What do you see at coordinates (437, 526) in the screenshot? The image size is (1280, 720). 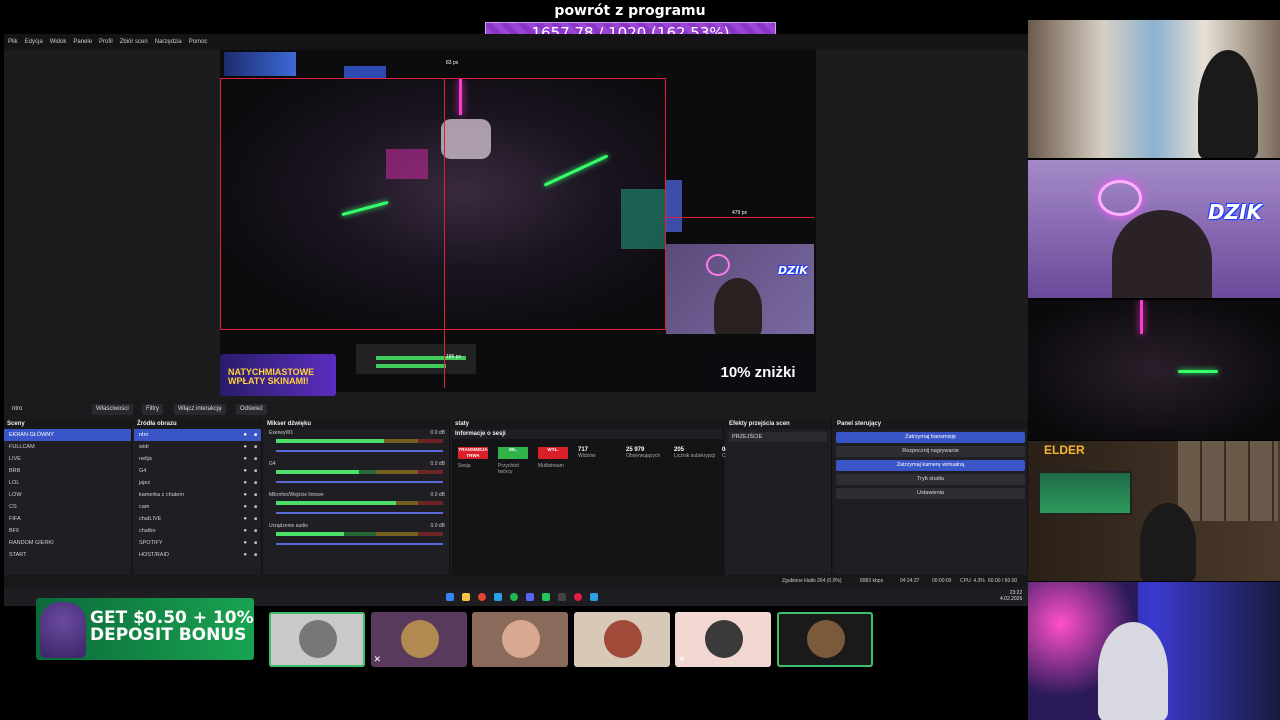 I see `channel-db: 0.0 dB` at bounding box center [437, 526].